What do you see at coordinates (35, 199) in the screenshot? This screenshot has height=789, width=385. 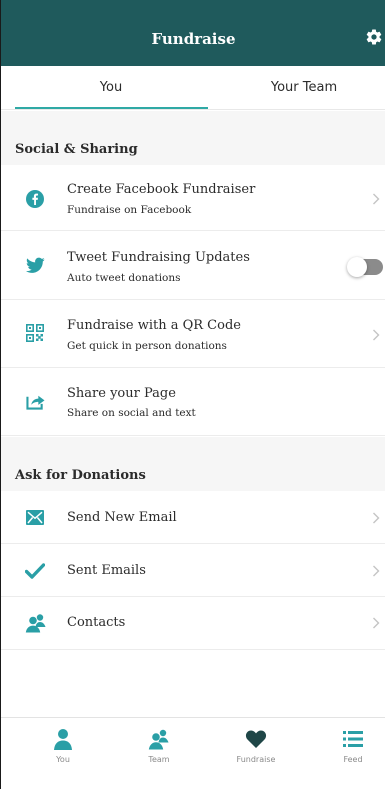 I see `facebook-icon` at bounding box center [35, 199].